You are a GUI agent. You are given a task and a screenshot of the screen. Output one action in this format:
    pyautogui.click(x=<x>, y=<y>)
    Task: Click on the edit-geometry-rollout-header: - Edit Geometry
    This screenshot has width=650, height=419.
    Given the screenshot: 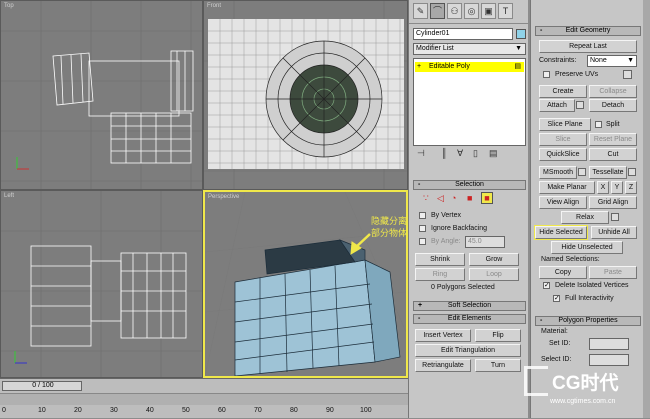 What is the action you would take?
    pyautogui.click(x=588, y=31)
    